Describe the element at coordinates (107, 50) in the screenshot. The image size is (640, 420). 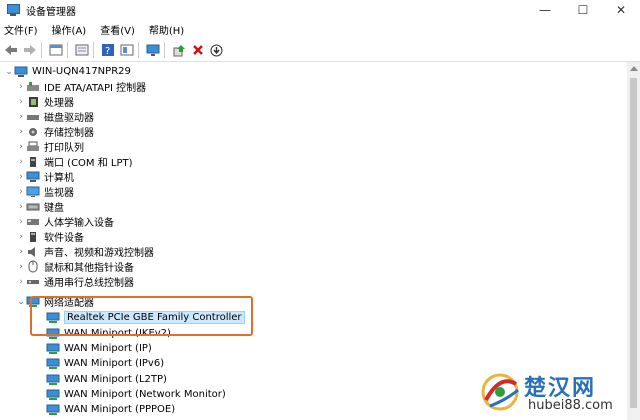
I see `help-icon: ?` at that location.